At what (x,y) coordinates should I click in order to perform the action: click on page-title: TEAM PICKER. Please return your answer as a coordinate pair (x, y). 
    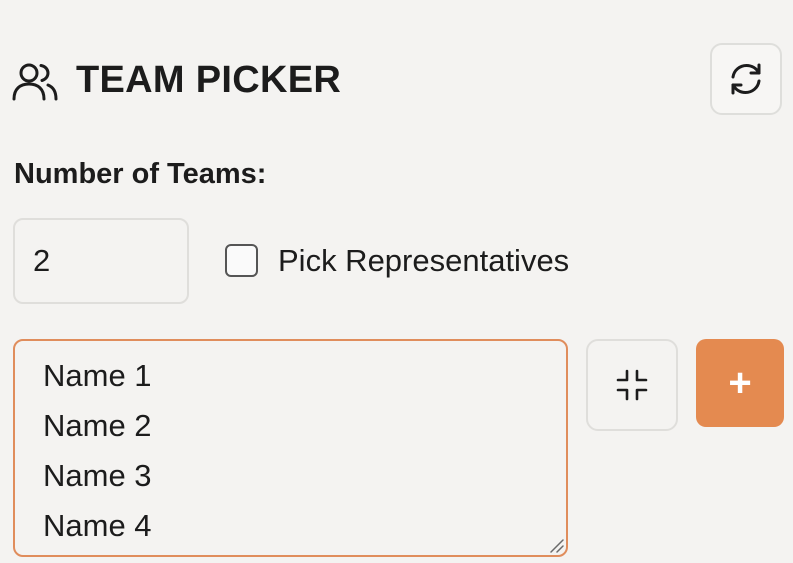
    Looking at the image, I should click on (209, 80).